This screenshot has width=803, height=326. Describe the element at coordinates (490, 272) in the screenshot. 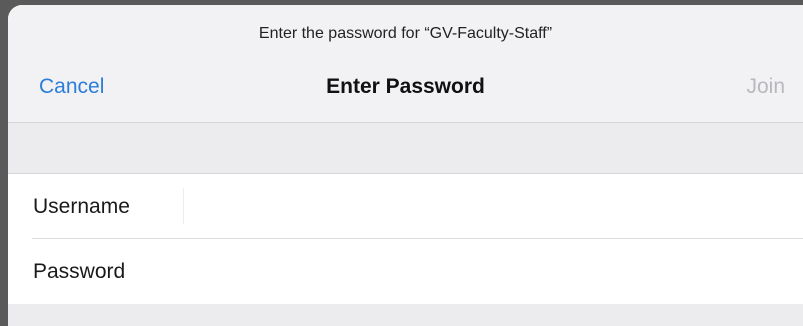

I see `password-field` at that location.